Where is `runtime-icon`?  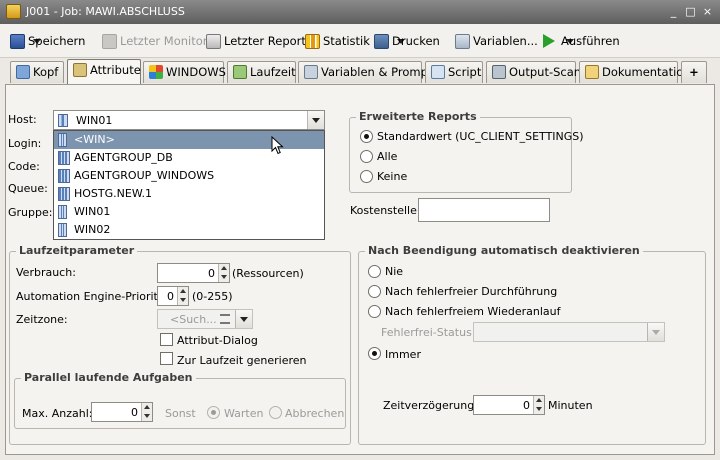 runtime-icon is located at coordinates (240, 72).